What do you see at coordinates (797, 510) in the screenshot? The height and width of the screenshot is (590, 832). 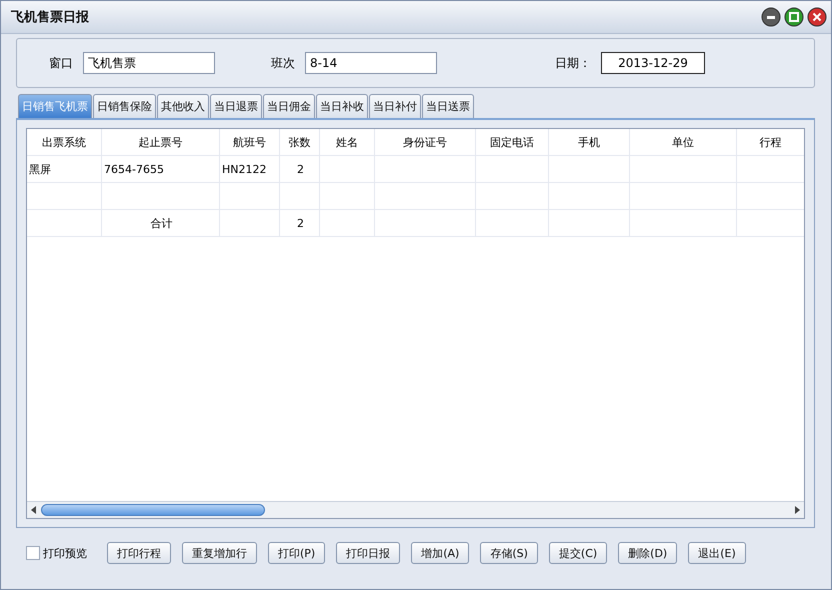 I see `scroll-right-icon` at bounding box center [797, 510].